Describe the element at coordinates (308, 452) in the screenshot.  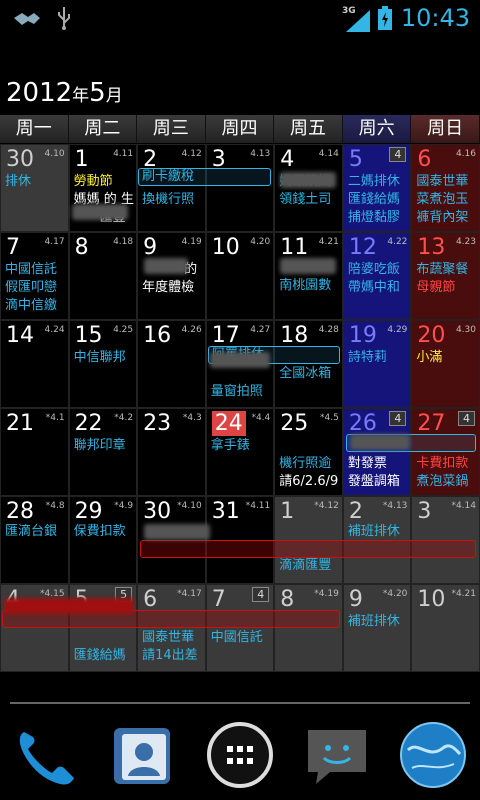
I see `day-cell: 25 *4.5 機行照逾 請6/2.6/9` at that location.